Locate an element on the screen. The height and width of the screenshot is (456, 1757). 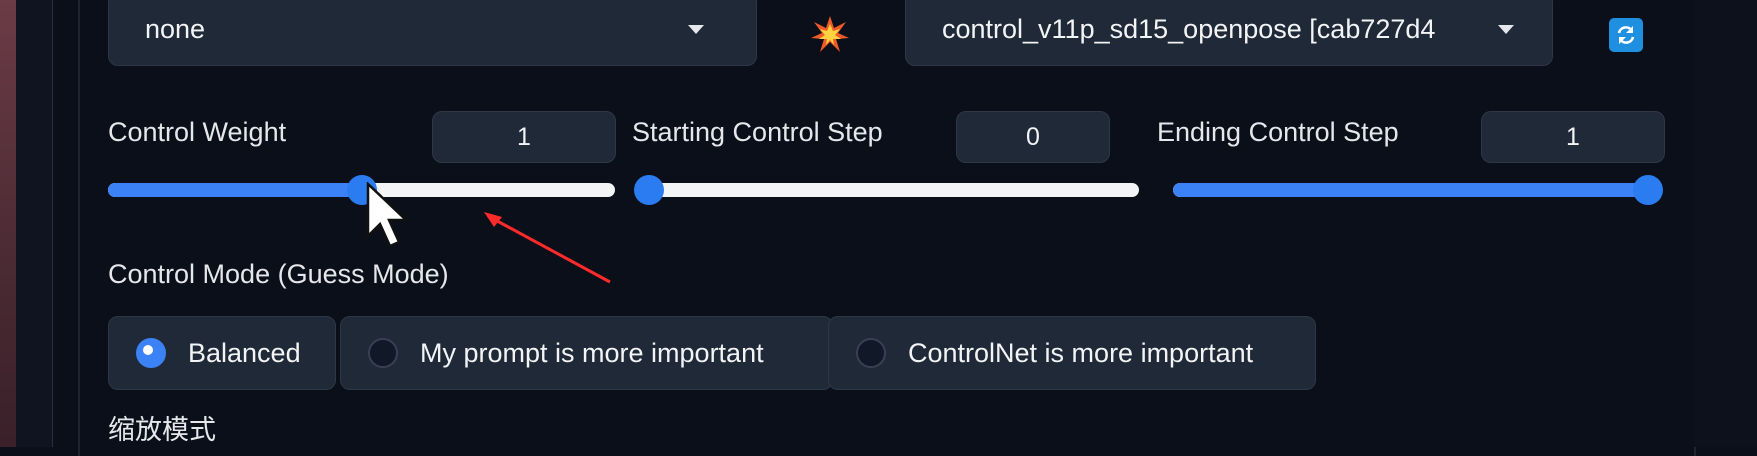
radio-balanced: Balanced is located at coordinates (222, 353).